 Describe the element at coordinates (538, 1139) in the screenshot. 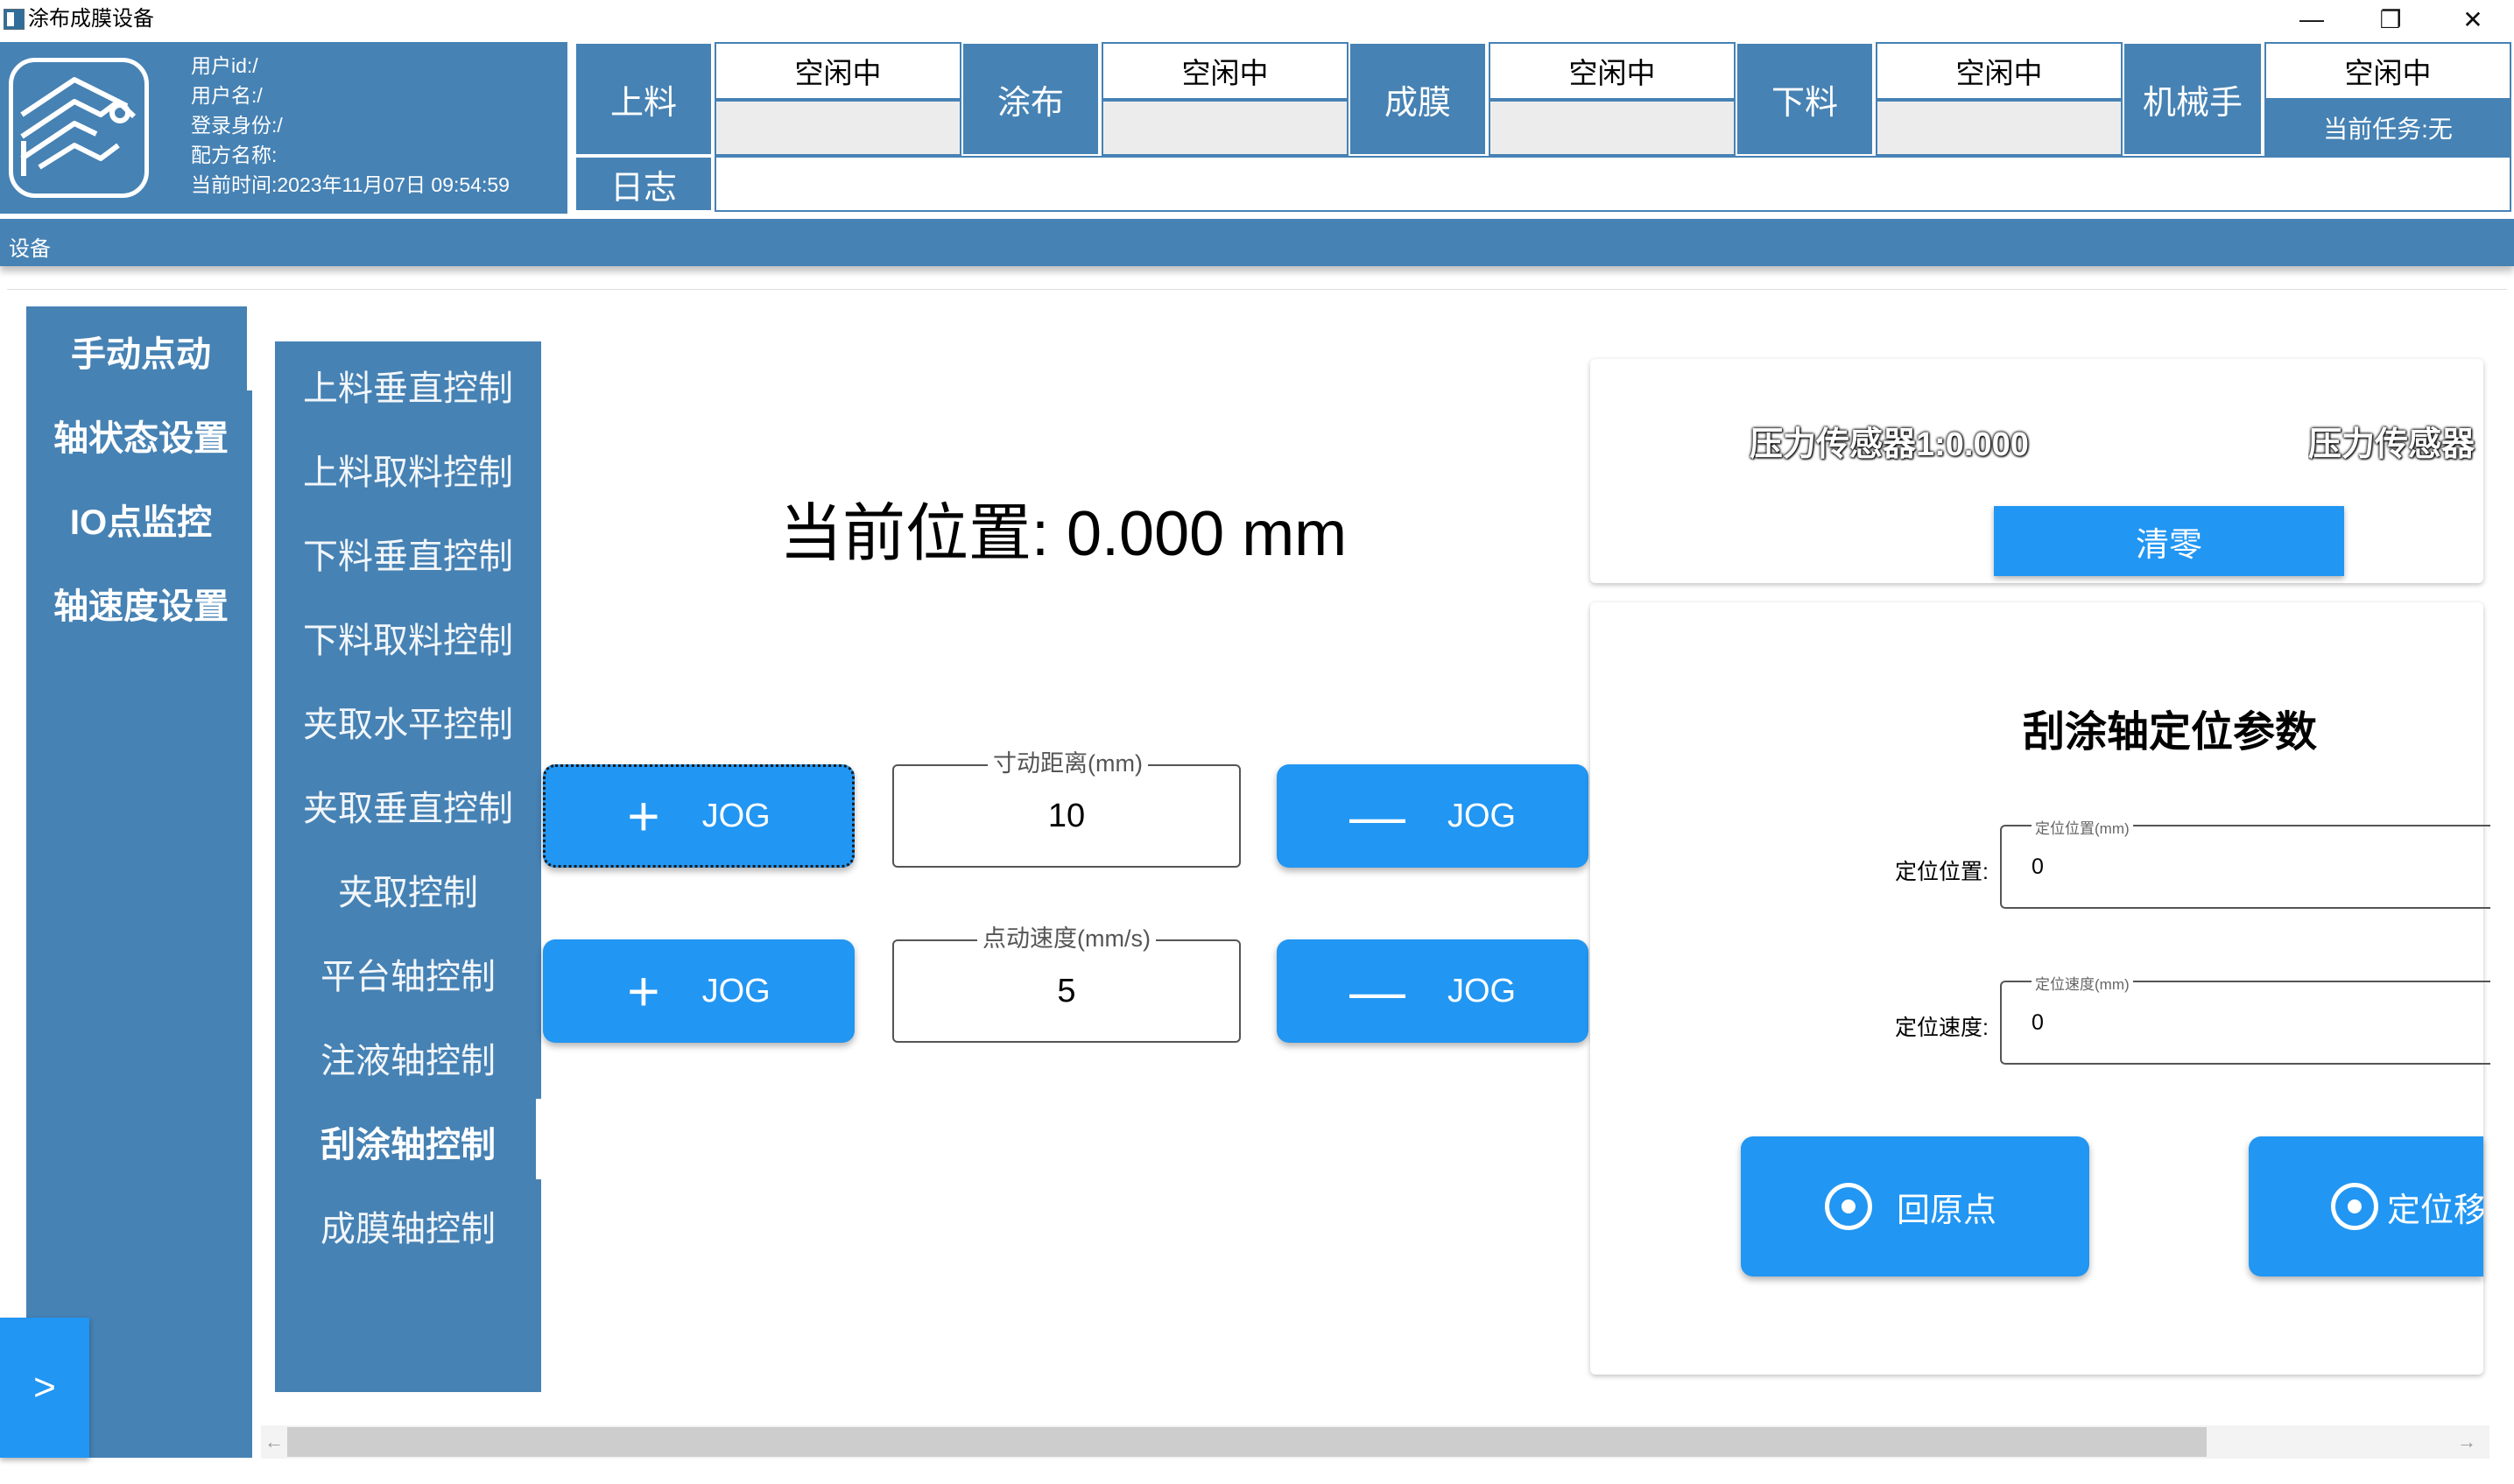

I see `sub-nav-active-indicator` at that location.